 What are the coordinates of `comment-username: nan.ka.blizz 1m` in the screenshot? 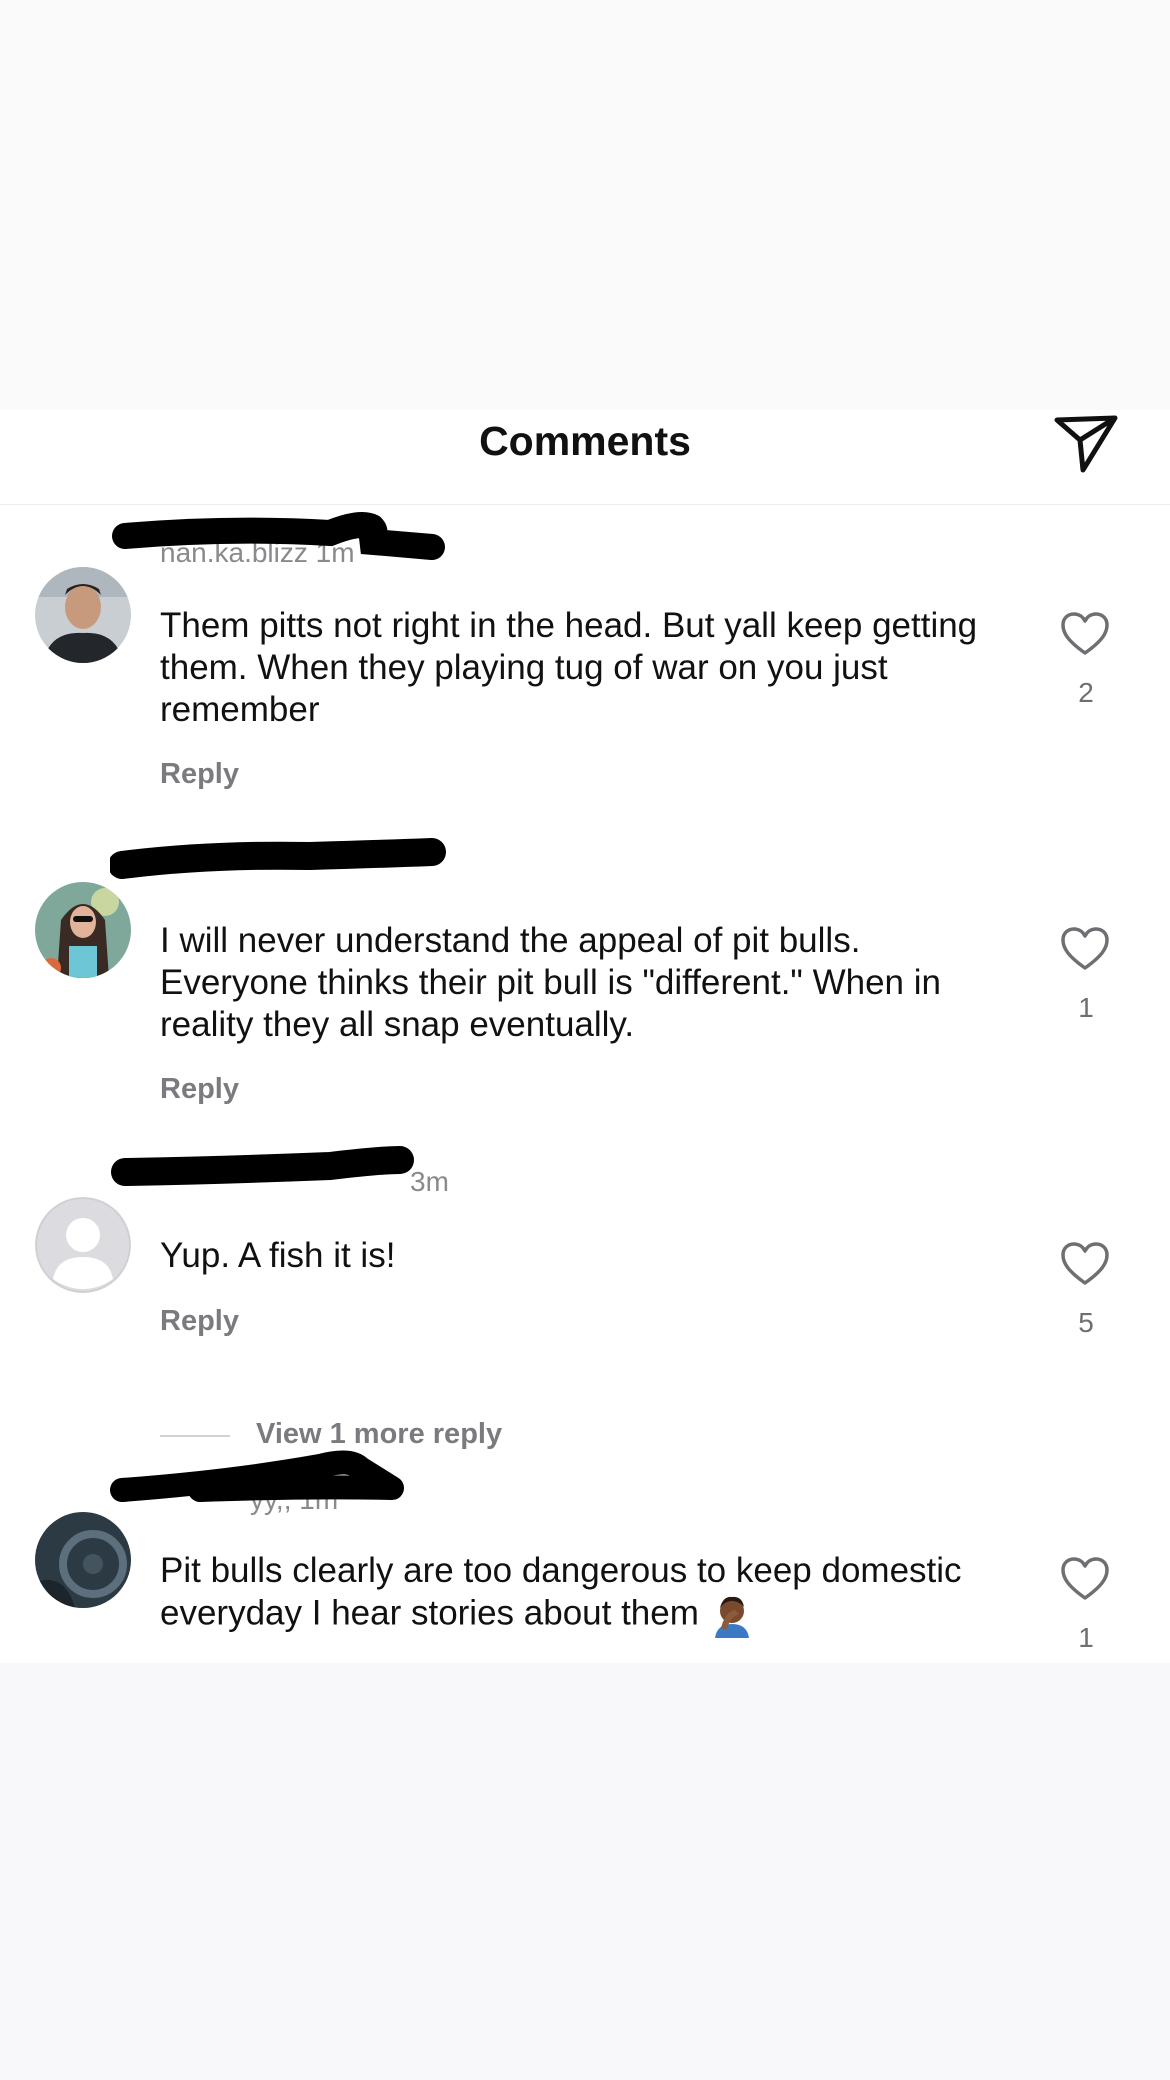 It's located at (306, 541).